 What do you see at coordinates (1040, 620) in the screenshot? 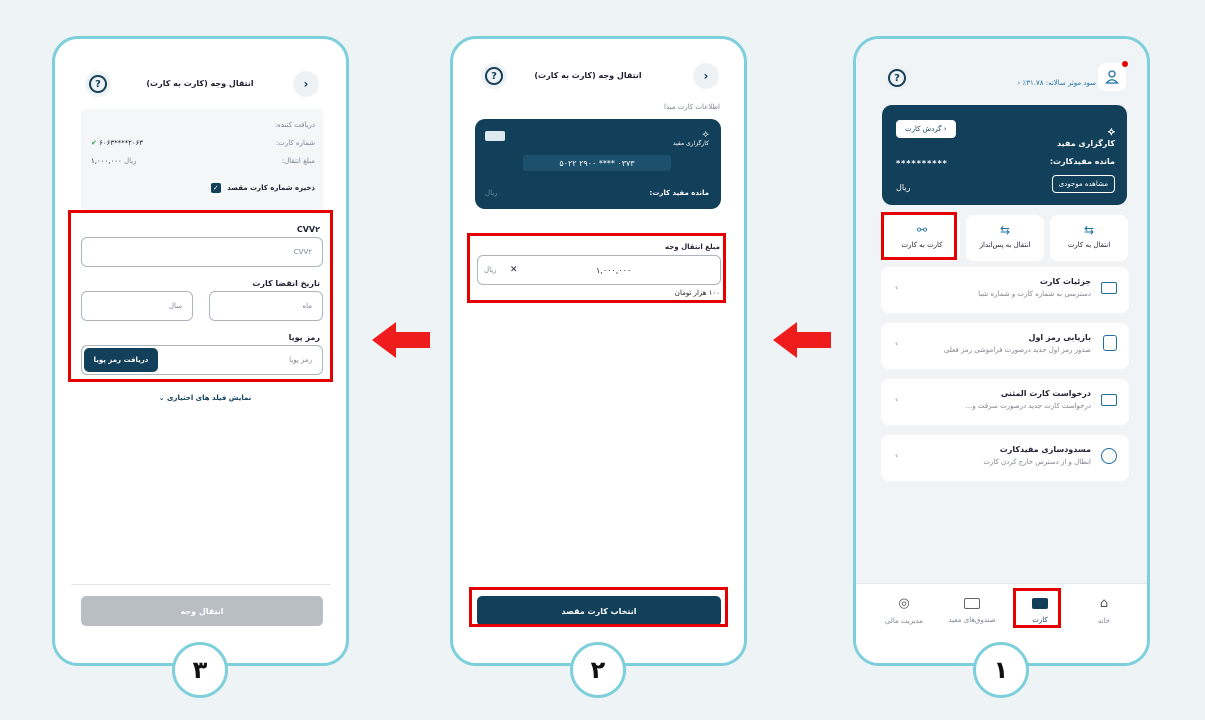
I see `tab-label: کارت` at bounding box center [1040, 620].